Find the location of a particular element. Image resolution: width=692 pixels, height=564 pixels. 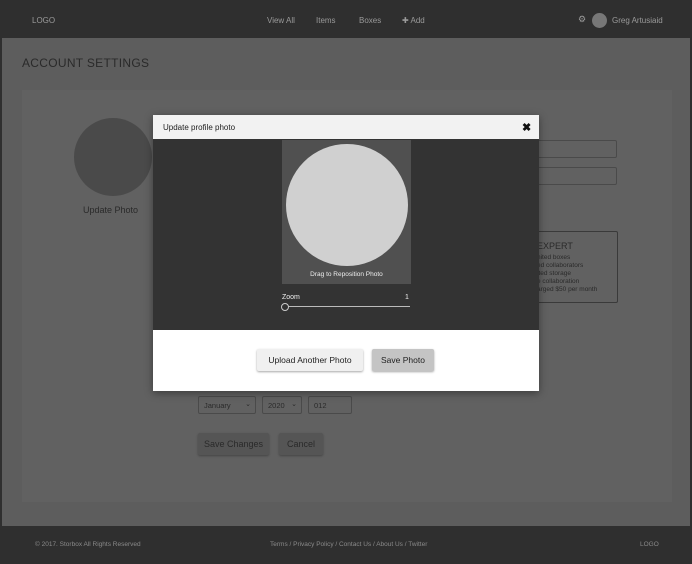

nav-view-all: View All is located at coordinates (281, 20).